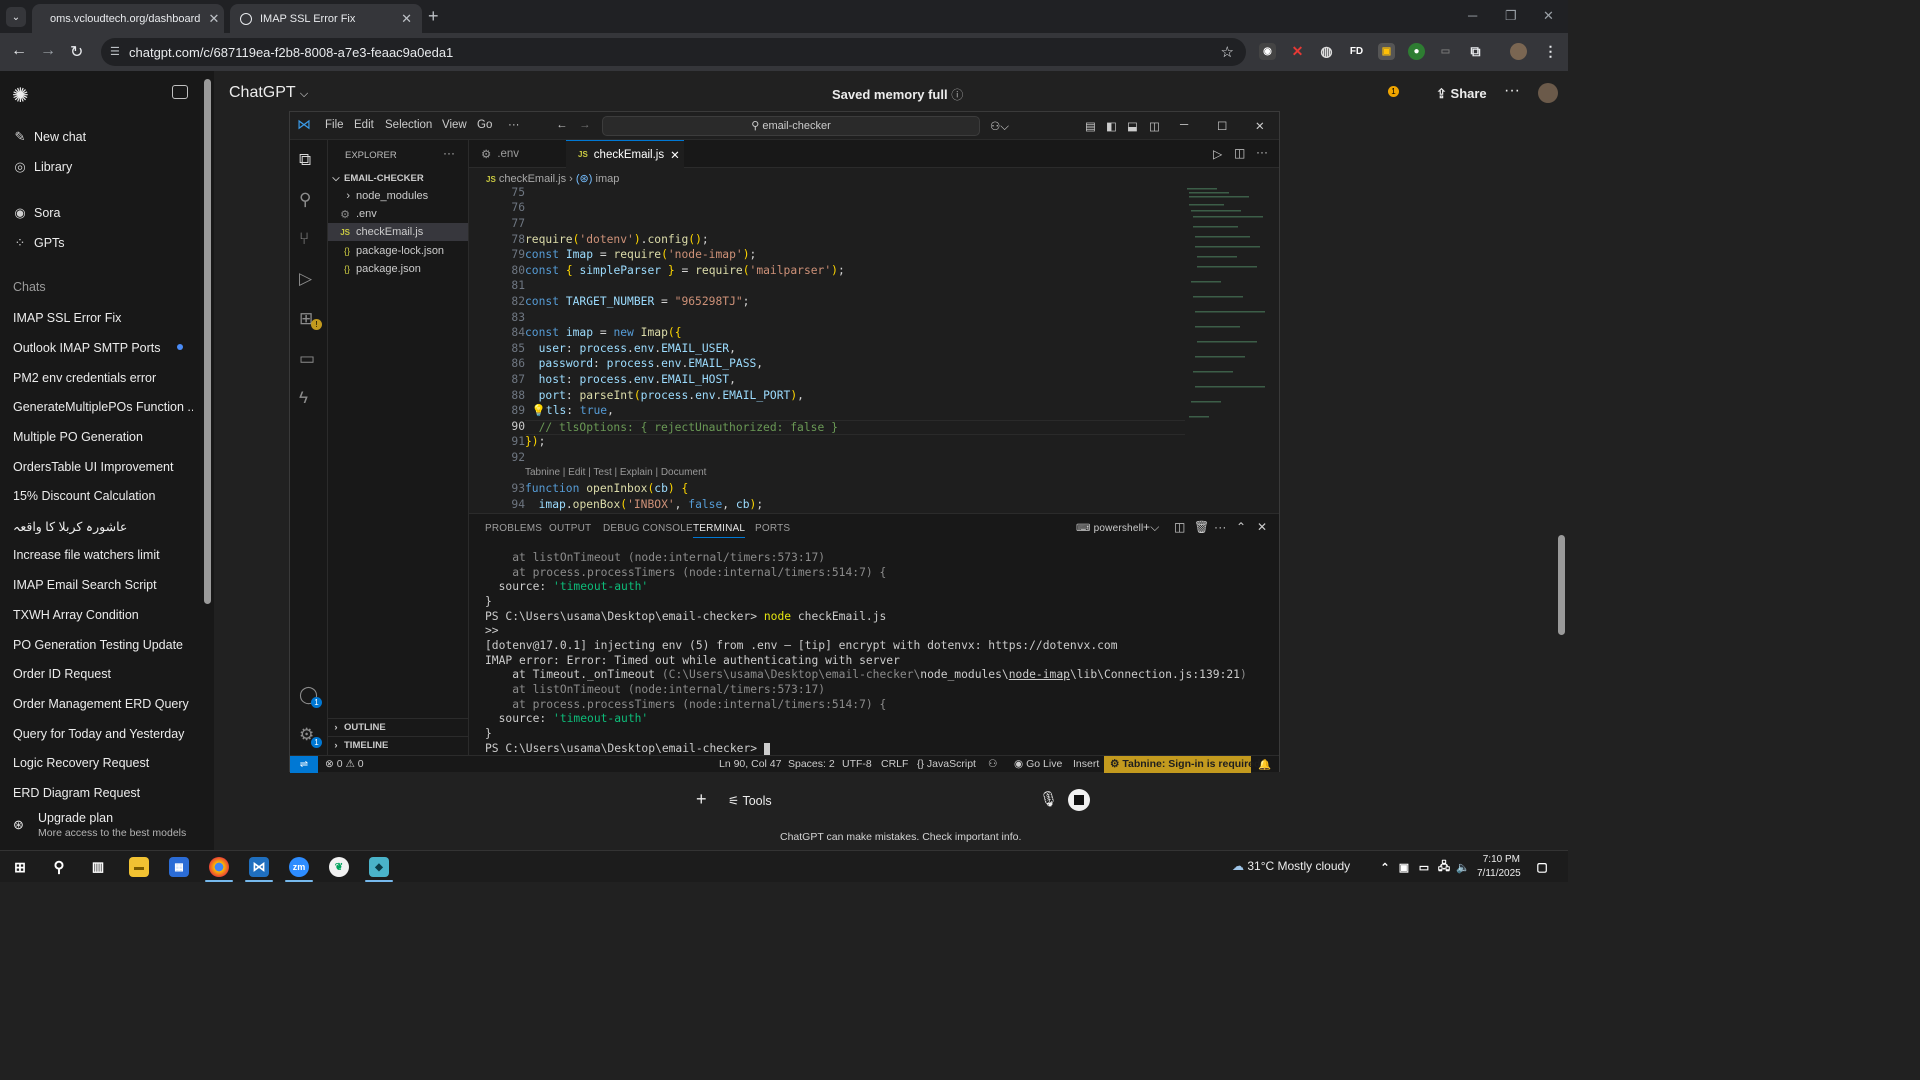 Image resolution: width=1920 pixels, height=1080 pixels. Describe the element at coordinates (608, 179) in the screenshot. I see `breadcrumb-symbol: imap` at that location.